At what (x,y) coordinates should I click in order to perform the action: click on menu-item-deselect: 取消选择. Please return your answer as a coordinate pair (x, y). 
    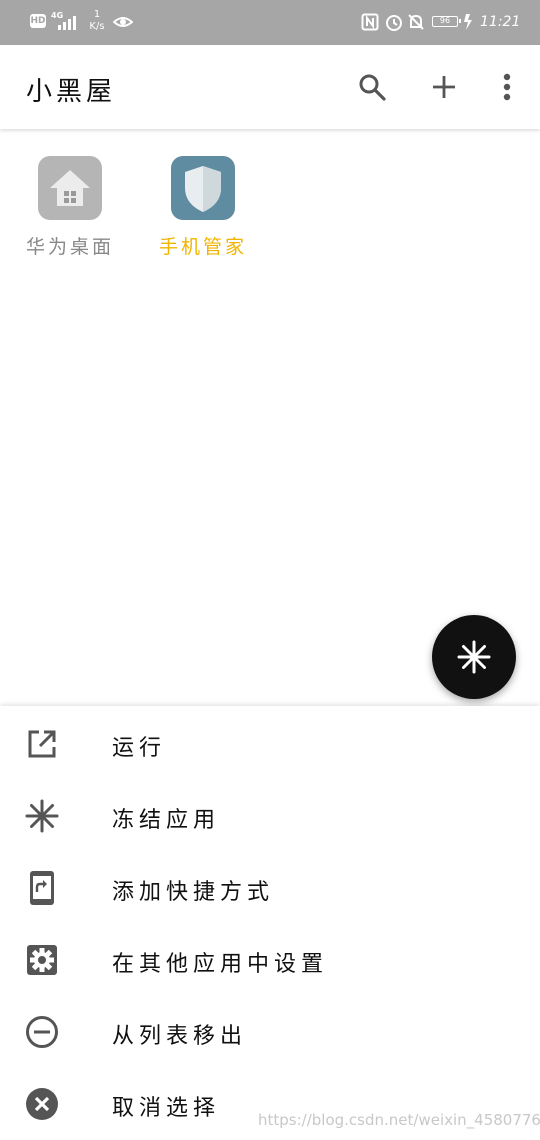
    Looking at the image, I should click on (270, 1104).